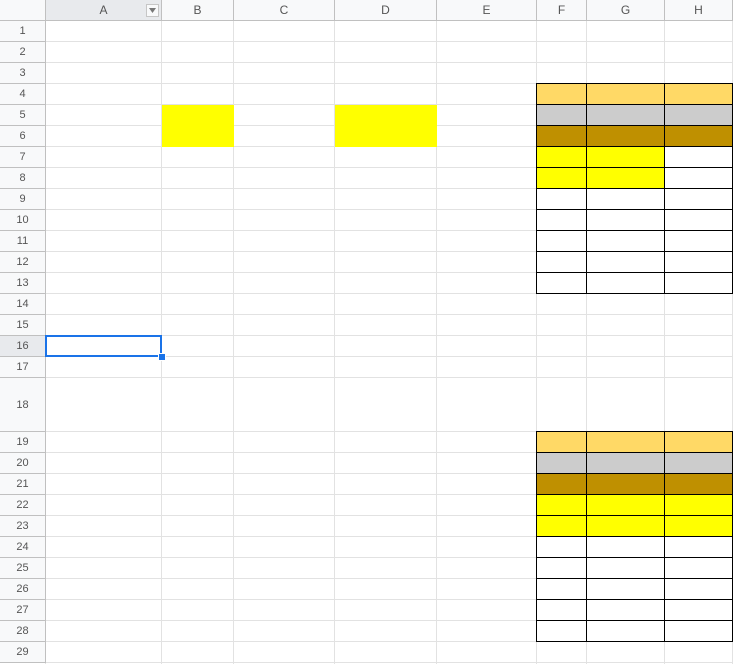  What do you see at coordinates (626, 73) in the screenshot?
I see `fergal-ranked-header-name` at bounding box center [626, 73].